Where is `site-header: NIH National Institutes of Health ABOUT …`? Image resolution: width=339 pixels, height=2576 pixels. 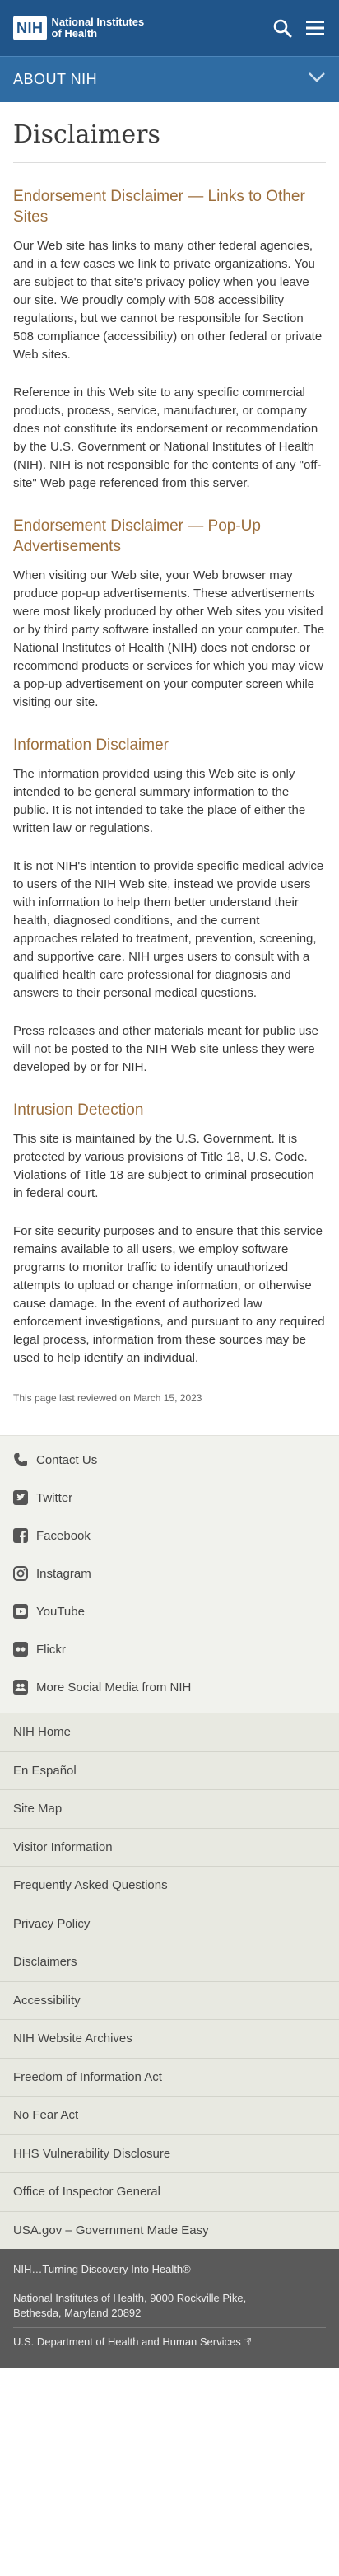 site-header: NIH National Institutes of Health ABOUT … is located at coordinates (169, 51).